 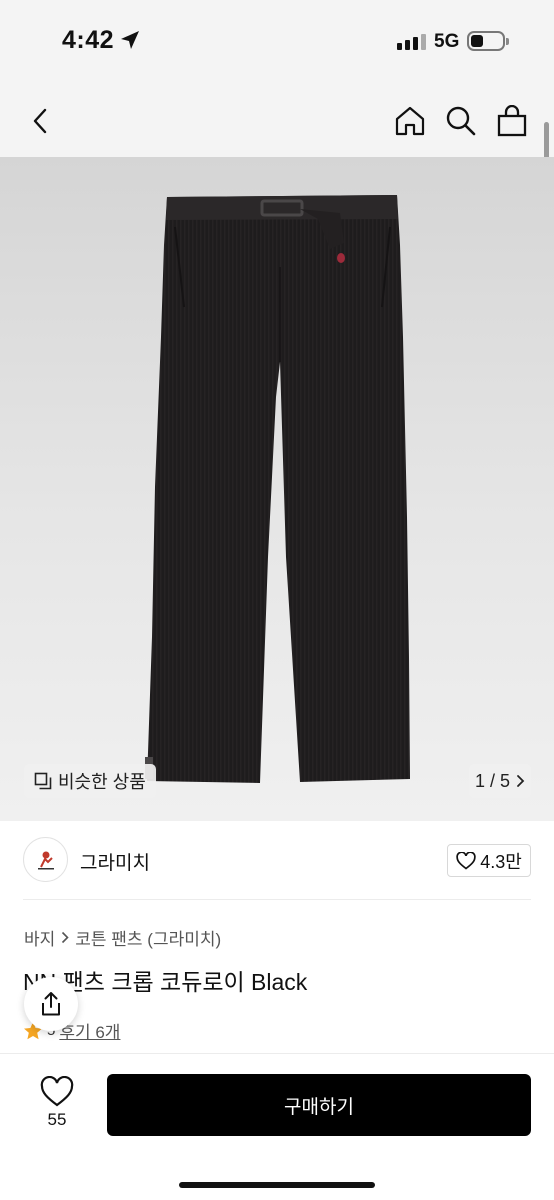 I want to click on search-icon, so click(x=461, y=121).